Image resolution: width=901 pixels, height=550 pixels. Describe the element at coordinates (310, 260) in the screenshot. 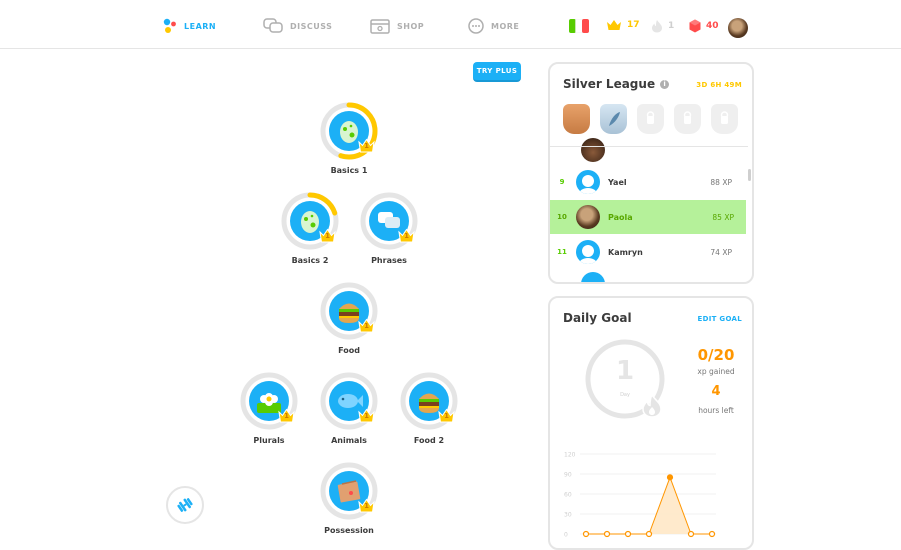

I see `skill-label: Basics 2` at that location.